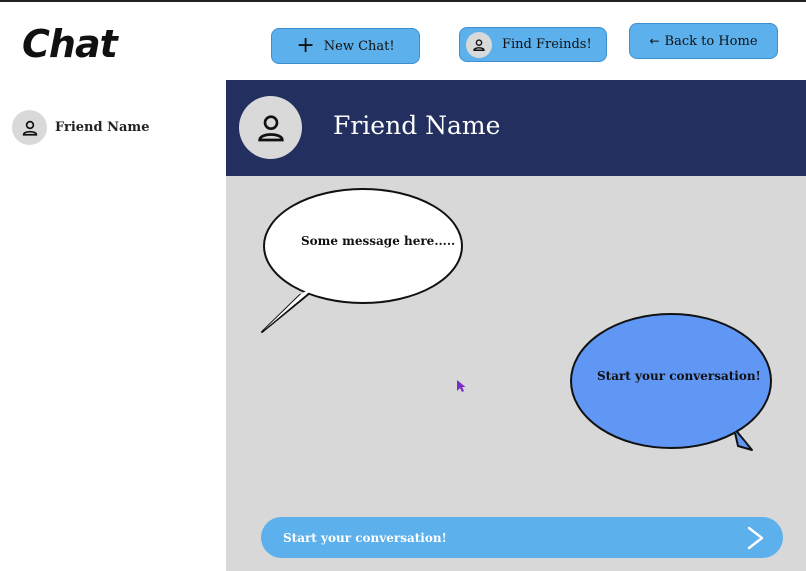 The height and width of the screenshot is (571, 806). What do you see at coordinates (711, 41) in the screenshot?
I see `back-to-home-label: Back to Home` at bounding box center [711, 41].